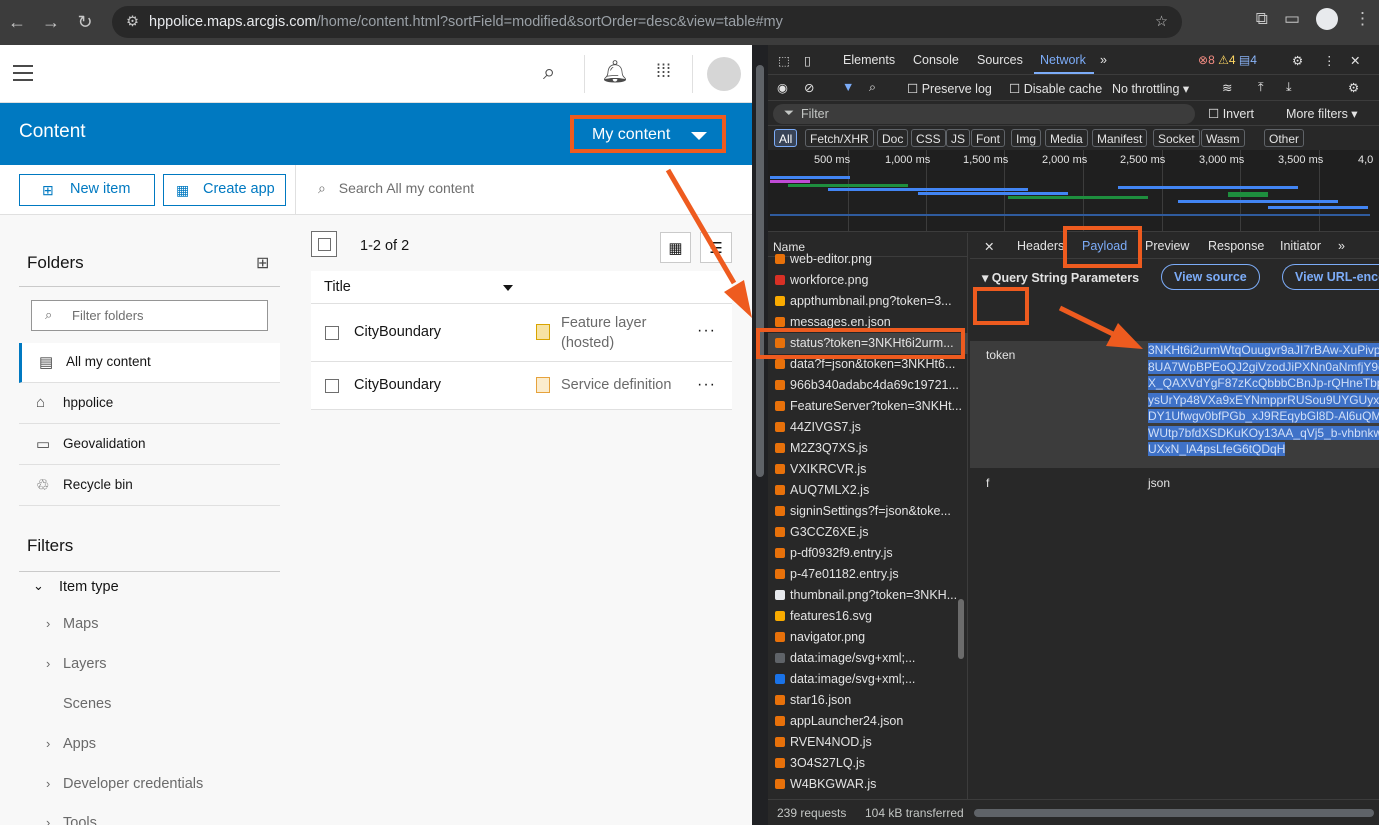 This screenshot has width=1379, height=825. What do you see at coordinates (807, 60) in the screenshot?
I see `device-toolbar-icon: ▯` at bounding box center [807, 60].